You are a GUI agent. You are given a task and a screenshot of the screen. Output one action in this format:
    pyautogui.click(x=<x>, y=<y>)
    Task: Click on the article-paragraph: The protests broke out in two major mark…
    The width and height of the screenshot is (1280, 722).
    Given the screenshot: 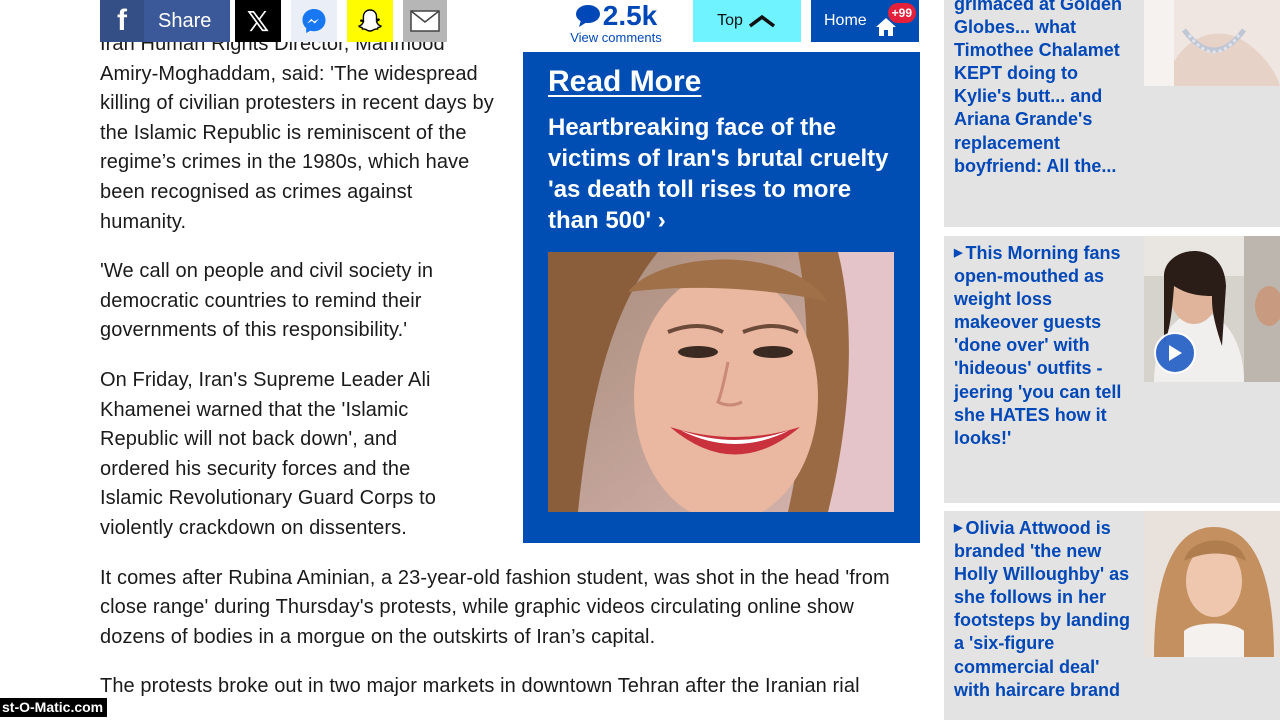 What is the action you would take?
    pyautogui.click(x=480, y=686)
    